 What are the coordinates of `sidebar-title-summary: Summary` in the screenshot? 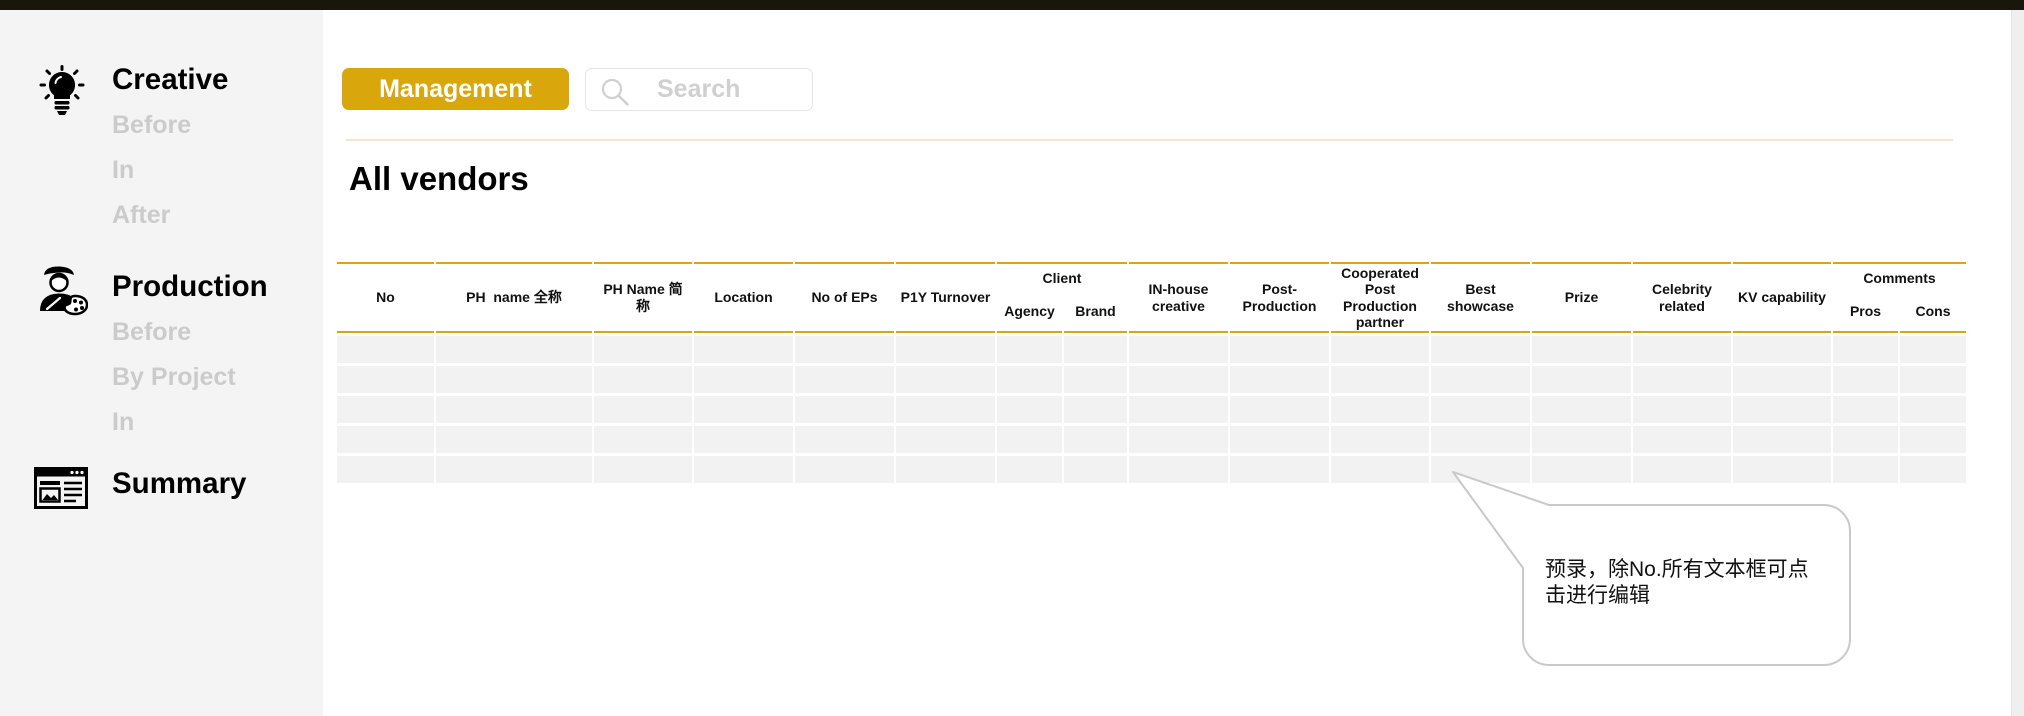 It's located at (179, 484).